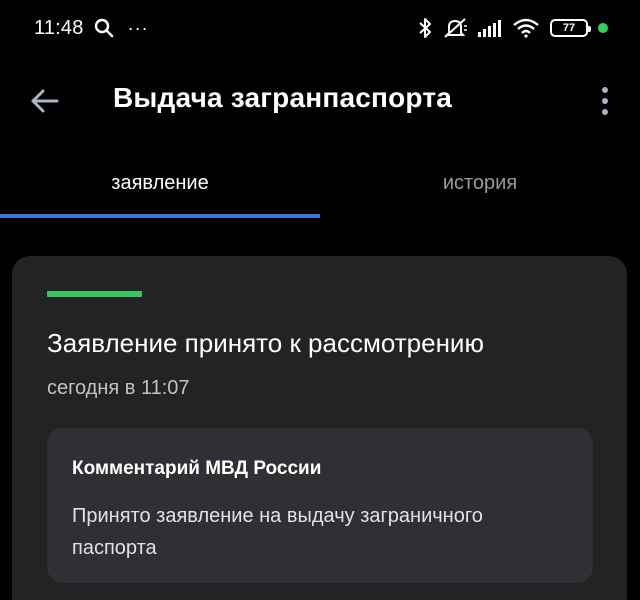 The image size is (640, 600). I want to click on back-button, so click(45, 101).